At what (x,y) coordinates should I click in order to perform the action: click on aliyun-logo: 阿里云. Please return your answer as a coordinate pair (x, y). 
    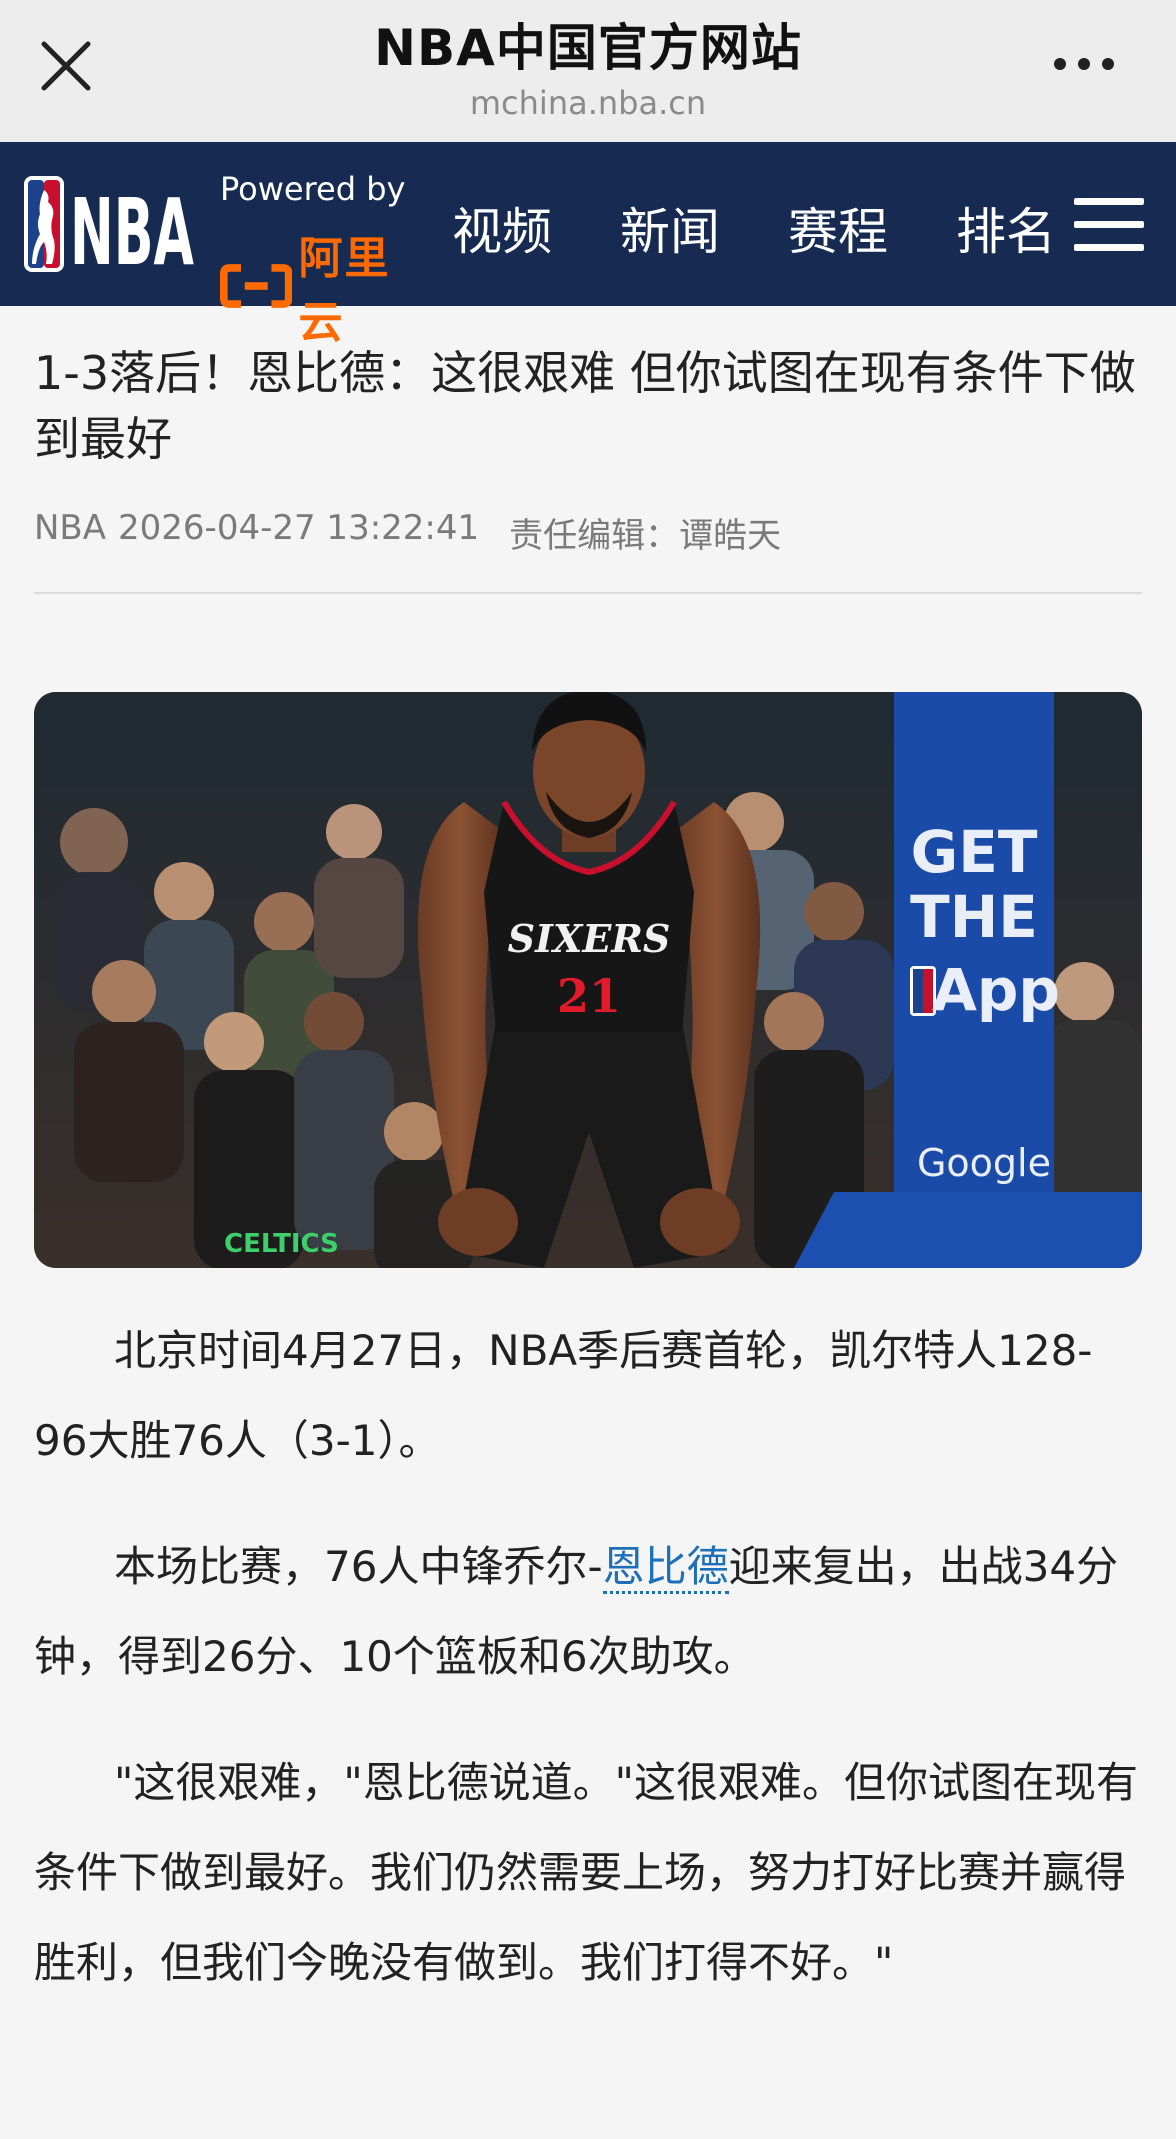
    Looking at the image, I should click on (325, 286).